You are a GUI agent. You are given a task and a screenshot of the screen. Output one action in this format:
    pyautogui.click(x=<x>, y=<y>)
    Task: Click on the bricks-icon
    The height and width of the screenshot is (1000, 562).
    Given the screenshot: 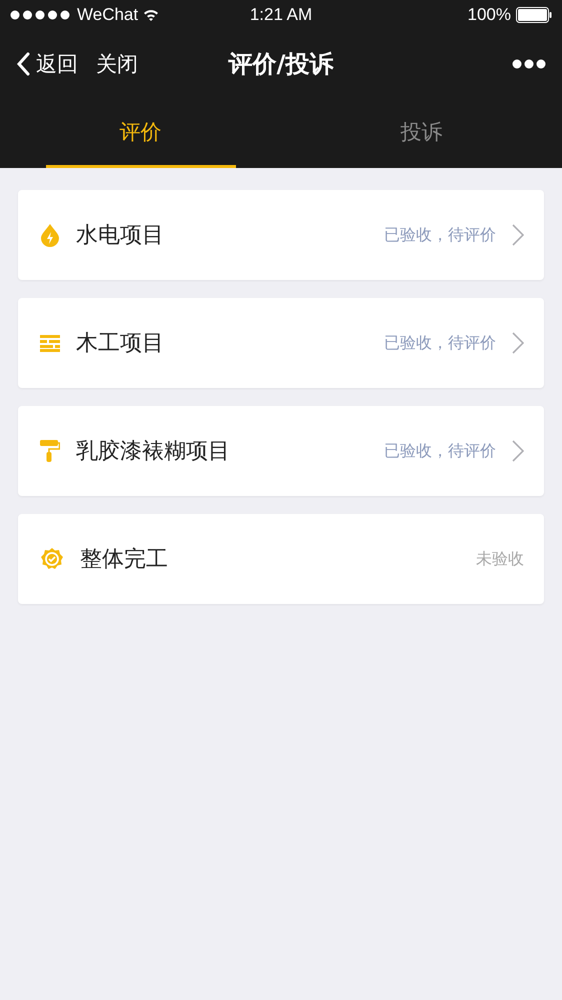 What is the action you would take?
    pyautogui.click(x=50, y=343)
    